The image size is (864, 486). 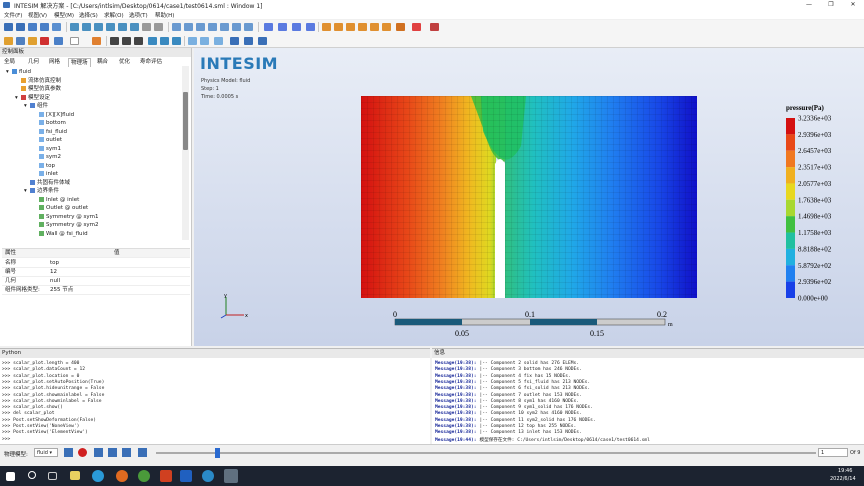 What do you see at coordinates (188, 27) in the screenshot?
I see `view-back-icon` at bounding box center [188, 27].